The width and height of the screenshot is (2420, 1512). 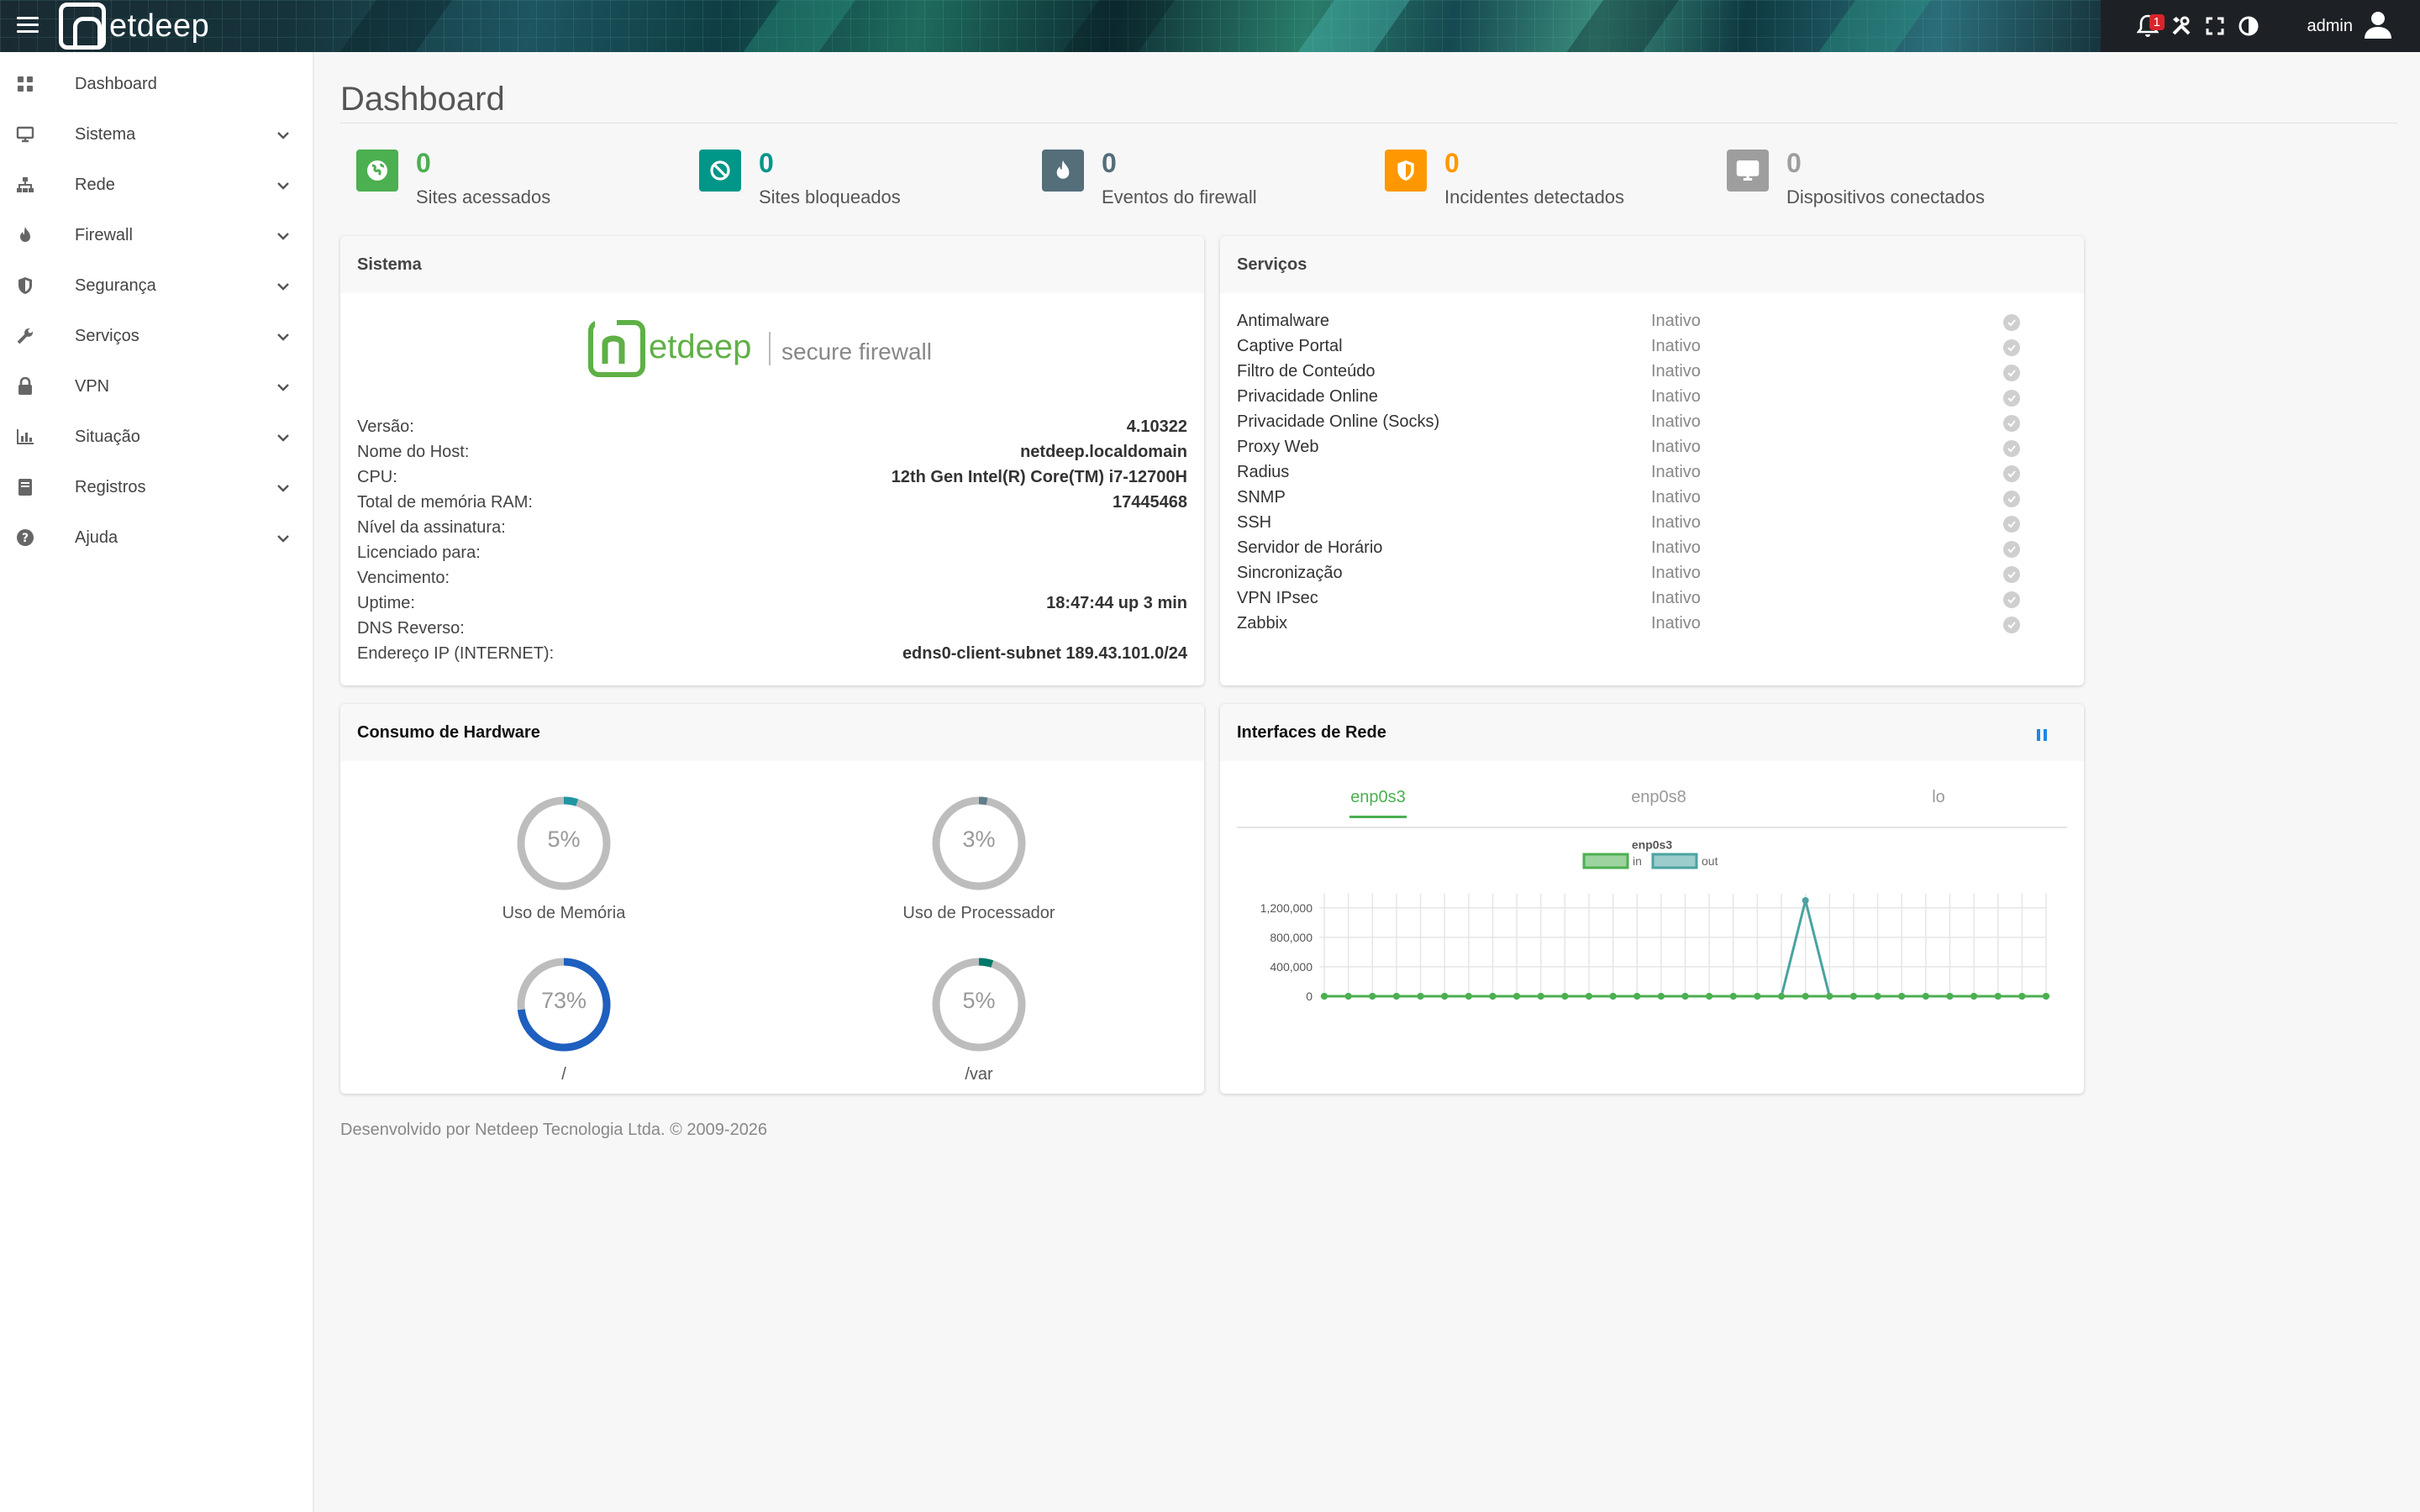 What do you see at coordinates (1104, 452) in the screenshot?
I see `info-value: netdeep.localdomain` at bounding box center [1104, 452].